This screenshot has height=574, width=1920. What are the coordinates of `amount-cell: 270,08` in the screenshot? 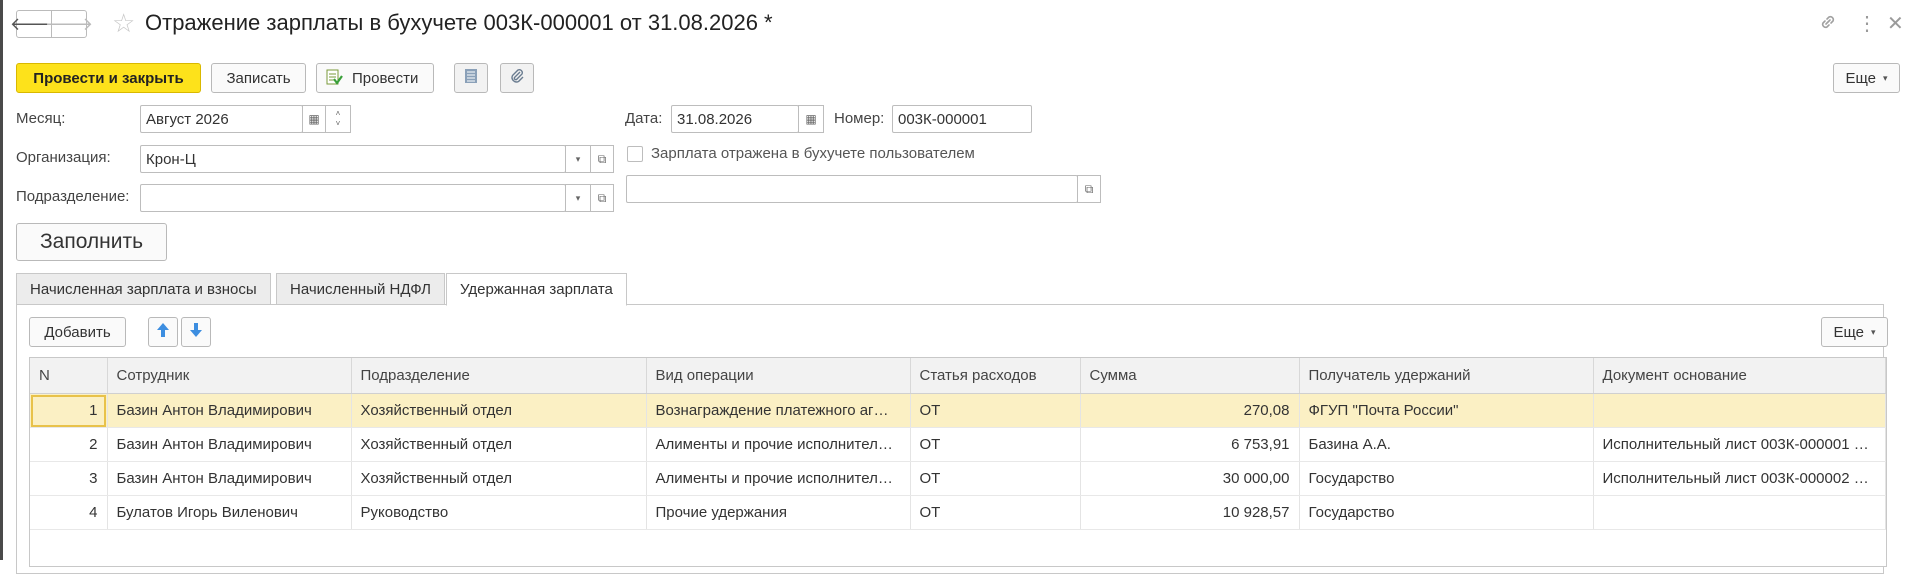 It's located at (1190, 410).